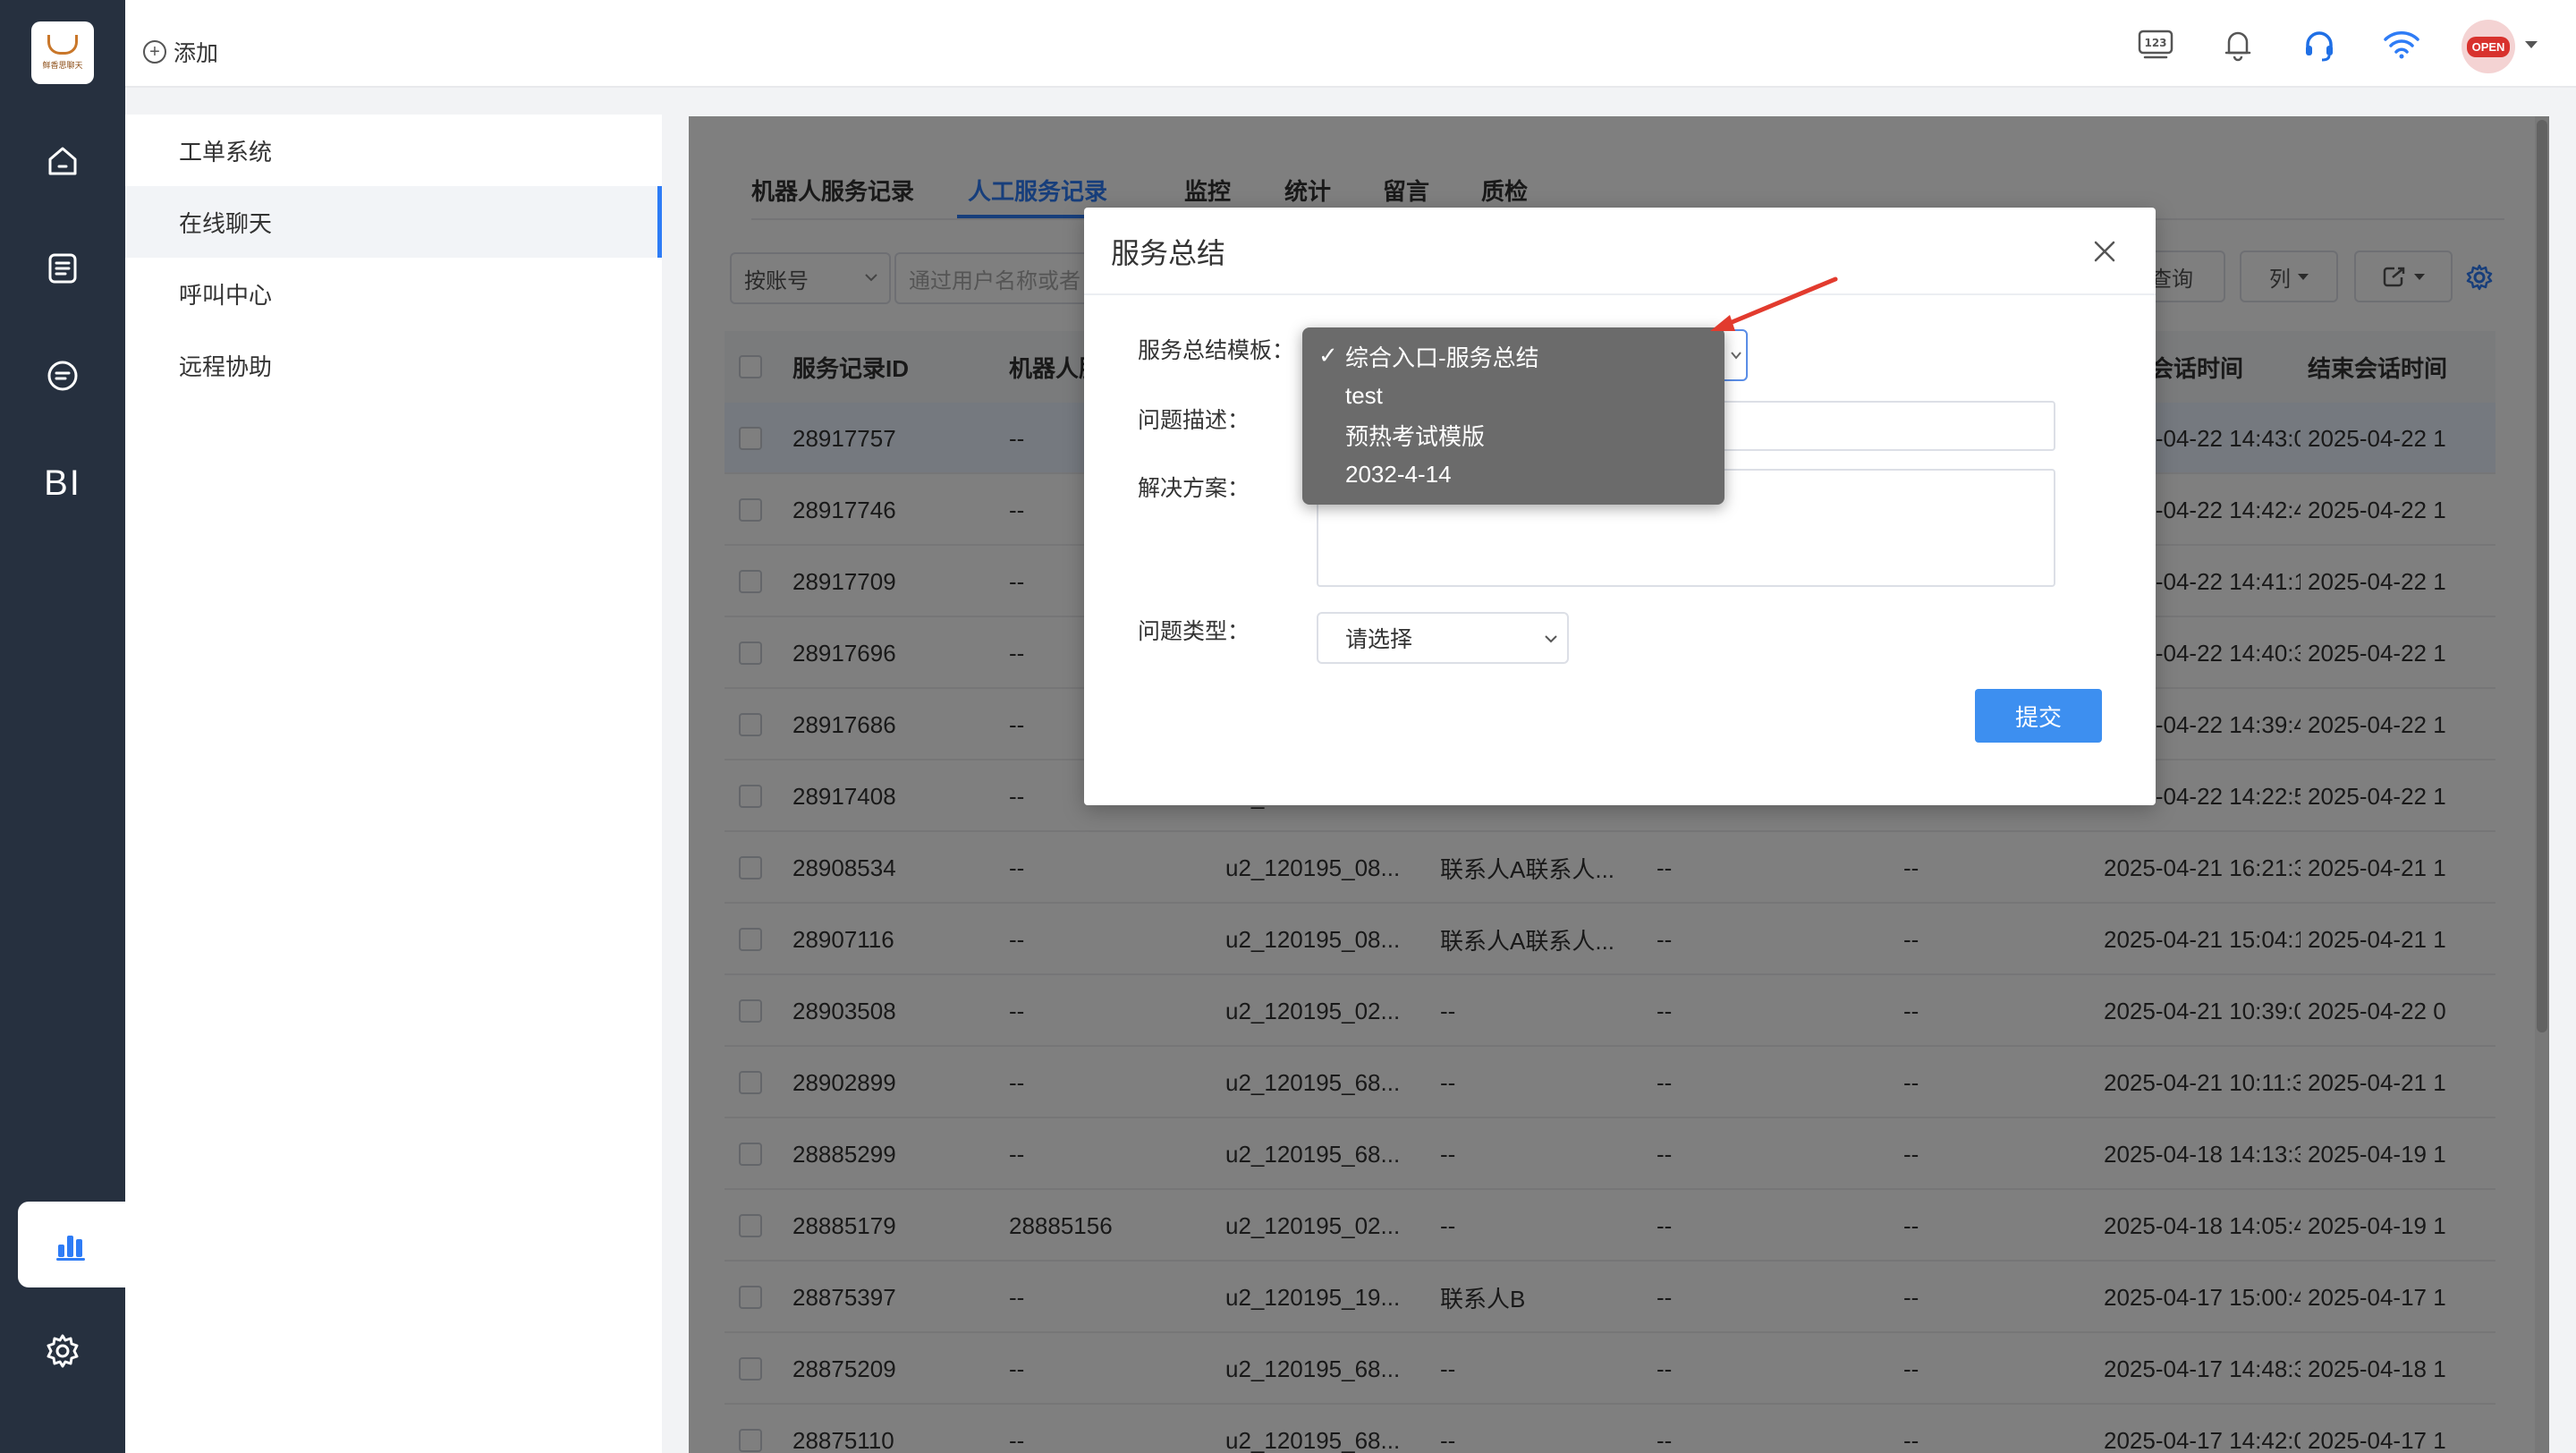 The image size is (2576, 1453). What do you see at coordinates (2319, 45) in the screenshot?
I see `headset-icon` at bounding box center [2319, 45].